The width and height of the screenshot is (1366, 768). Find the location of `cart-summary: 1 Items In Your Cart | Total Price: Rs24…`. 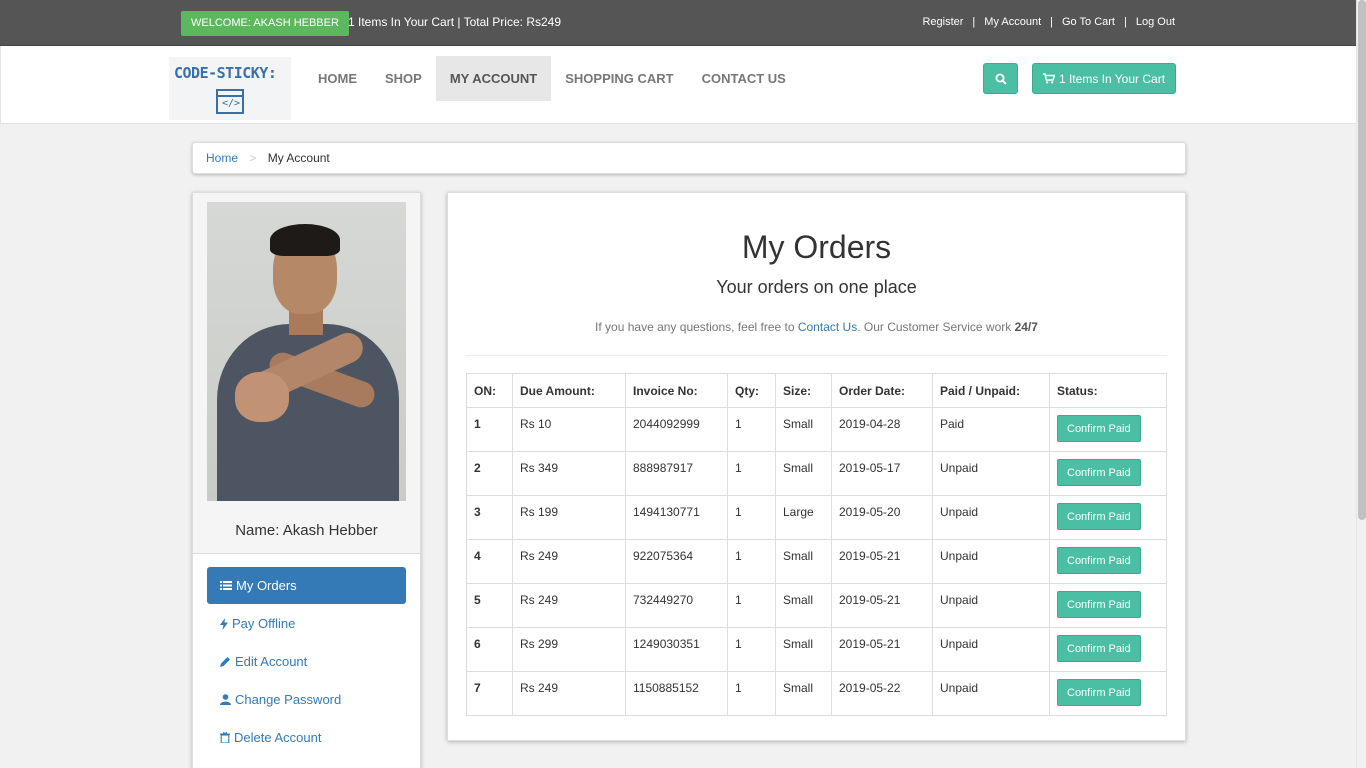

cart-summary: 1 Items In Your Cart | Total Price: Rs24… is located at coordinates (454, 22).